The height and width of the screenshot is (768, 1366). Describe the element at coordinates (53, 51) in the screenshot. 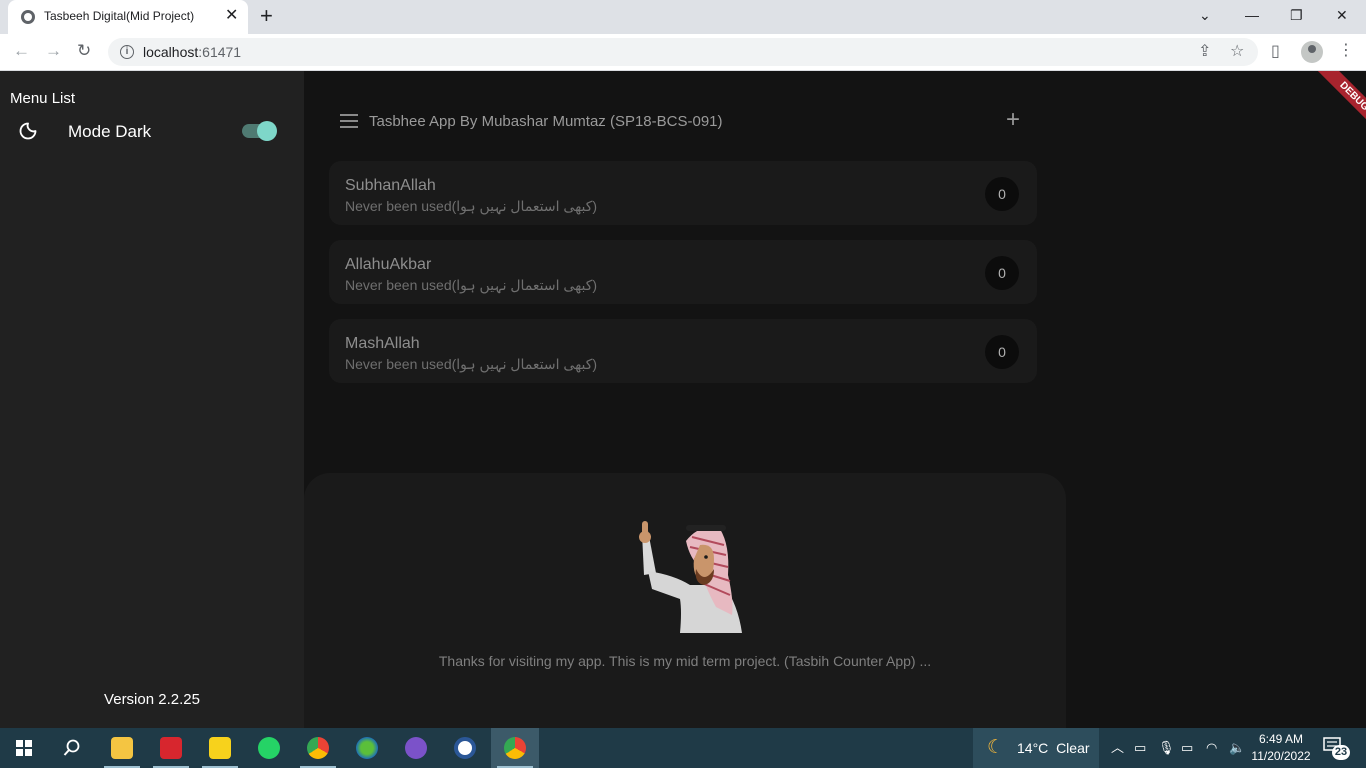

I see `forward-icon: →` at that location.